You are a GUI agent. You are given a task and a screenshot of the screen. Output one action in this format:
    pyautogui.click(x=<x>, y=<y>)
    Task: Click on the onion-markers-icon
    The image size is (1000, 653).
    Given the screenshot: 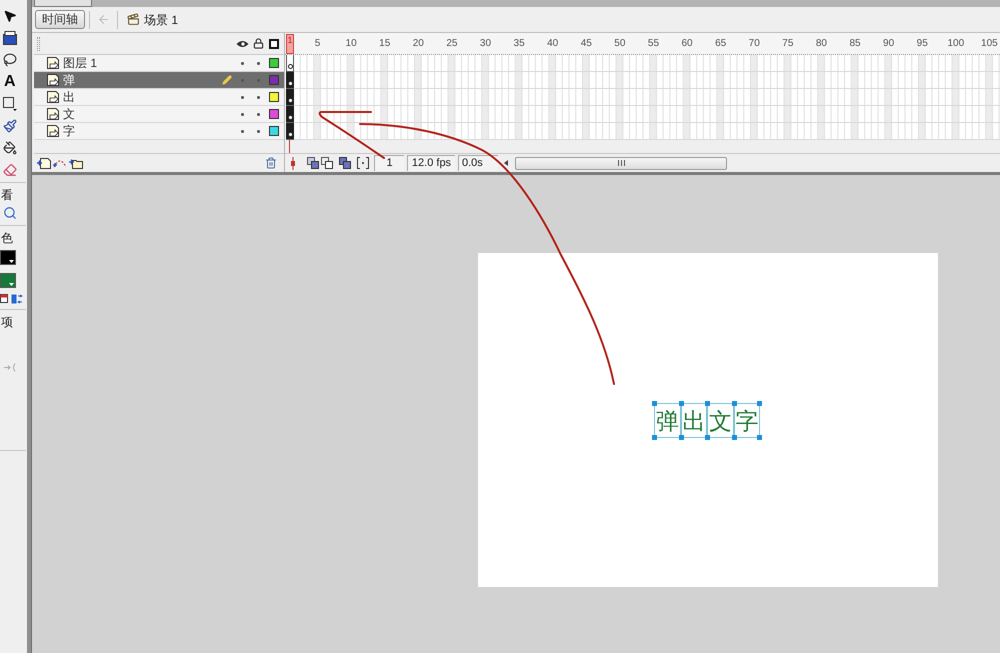 What is the action you would take?
    pyautogui.click(x=363, y=163)
    